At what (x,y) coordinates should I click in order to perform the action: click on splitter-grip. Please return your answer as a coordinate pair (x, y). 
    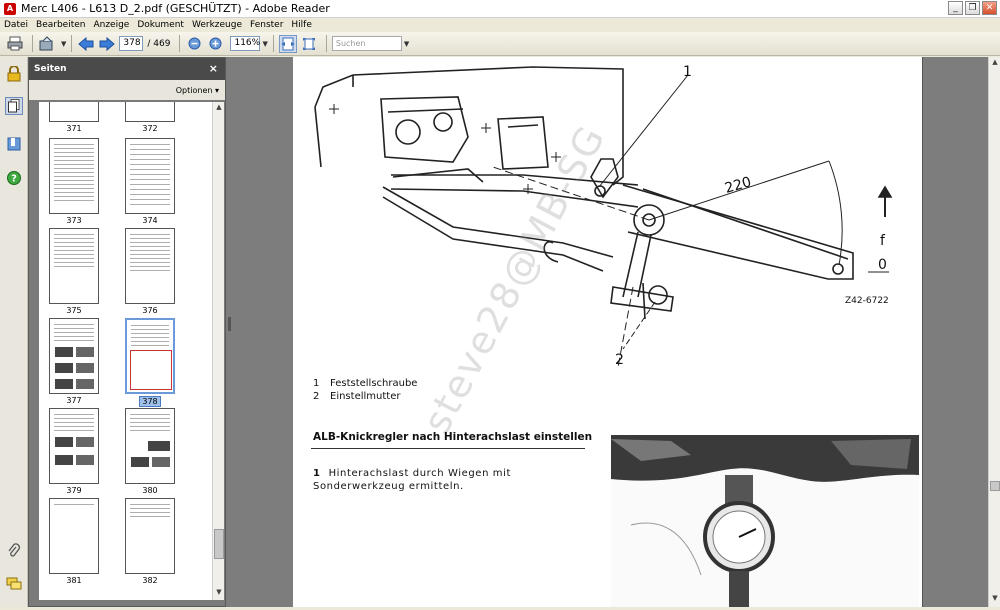
    Looking at the image, I should click on (229, 324).